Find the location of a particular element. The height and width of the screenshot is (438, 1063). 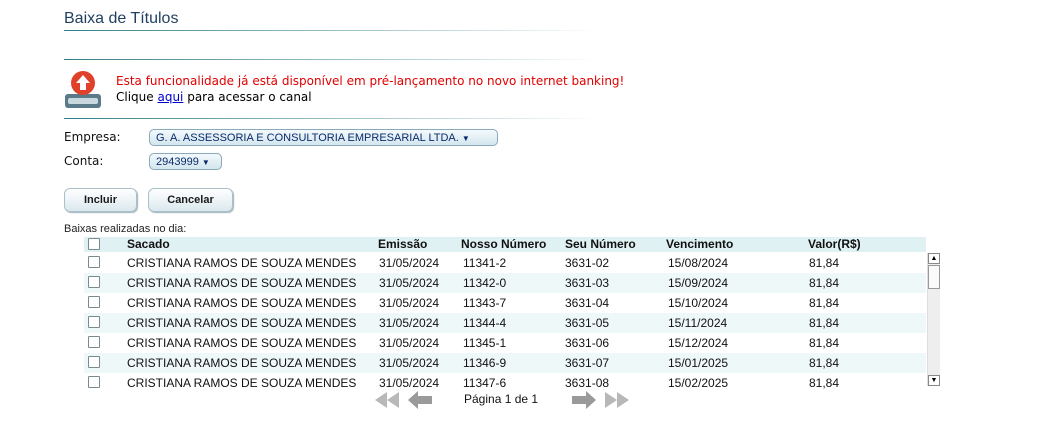

cell-seu-numero: 3631-07 is located at coordinates (587, 363).